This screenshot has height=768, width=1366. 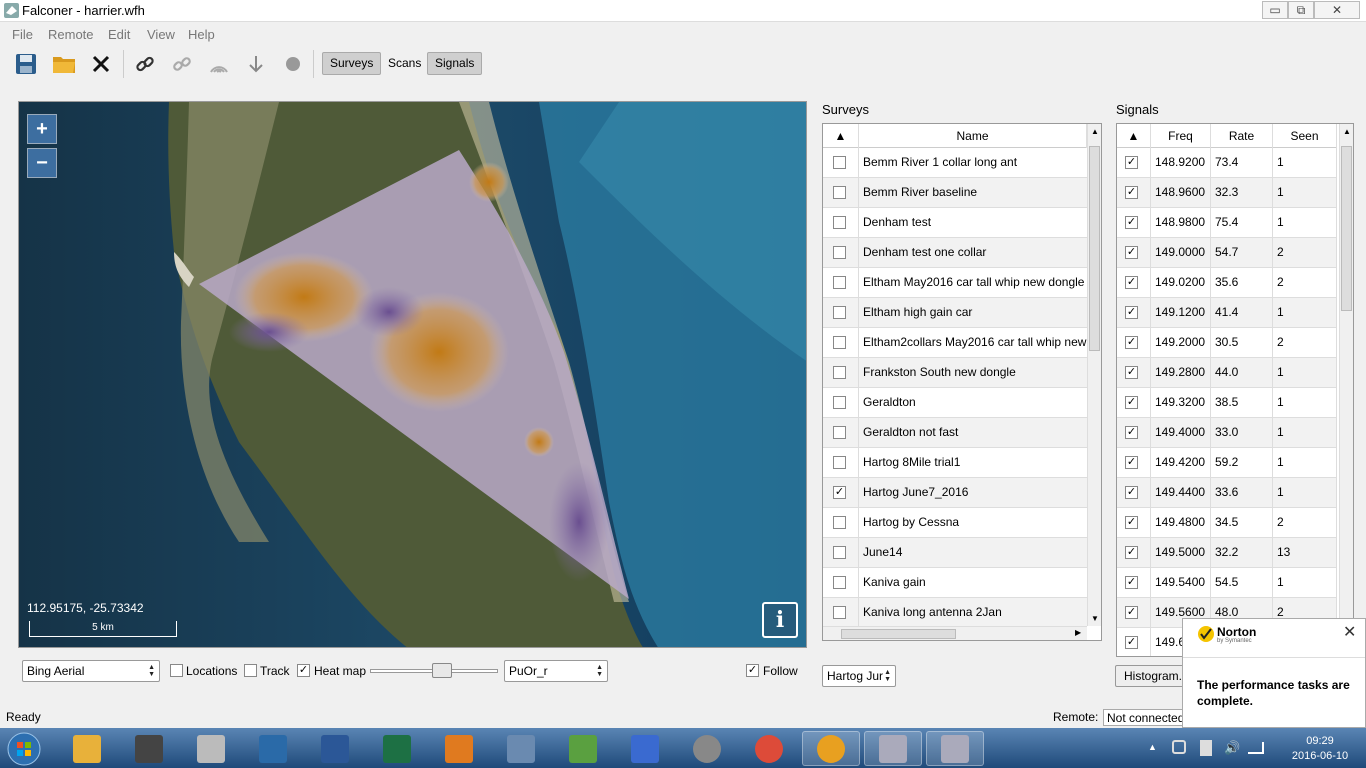 What do you see at coordinates (973, 582) in the screenshot?
I see `survey-name: Kaniva gain` at bounding box center [973, 582].